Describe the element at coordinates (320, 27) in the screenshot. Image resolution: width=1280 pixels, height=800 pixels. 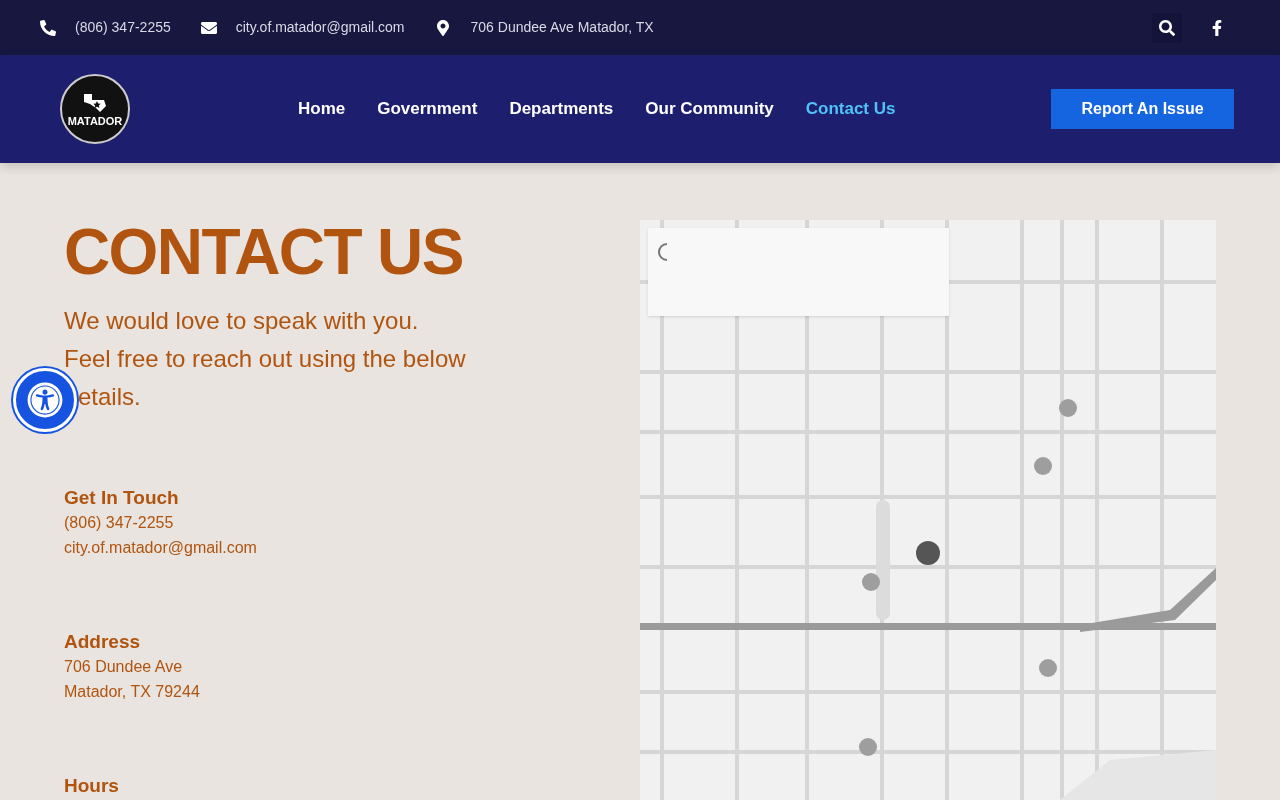
I see `email-address: city.of.matador@gmail.com` at that location.